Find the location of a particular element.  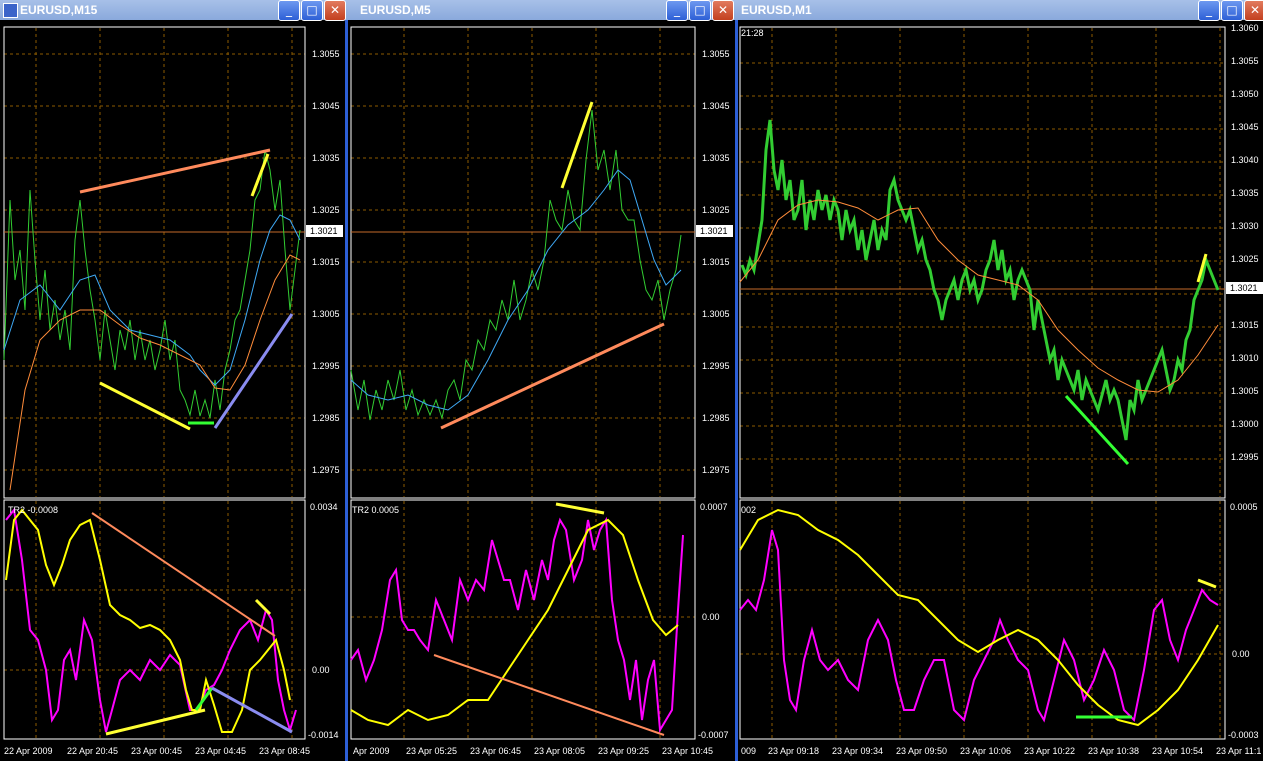

price-tick: 1.3010 is located at coordinates (1245, 358).